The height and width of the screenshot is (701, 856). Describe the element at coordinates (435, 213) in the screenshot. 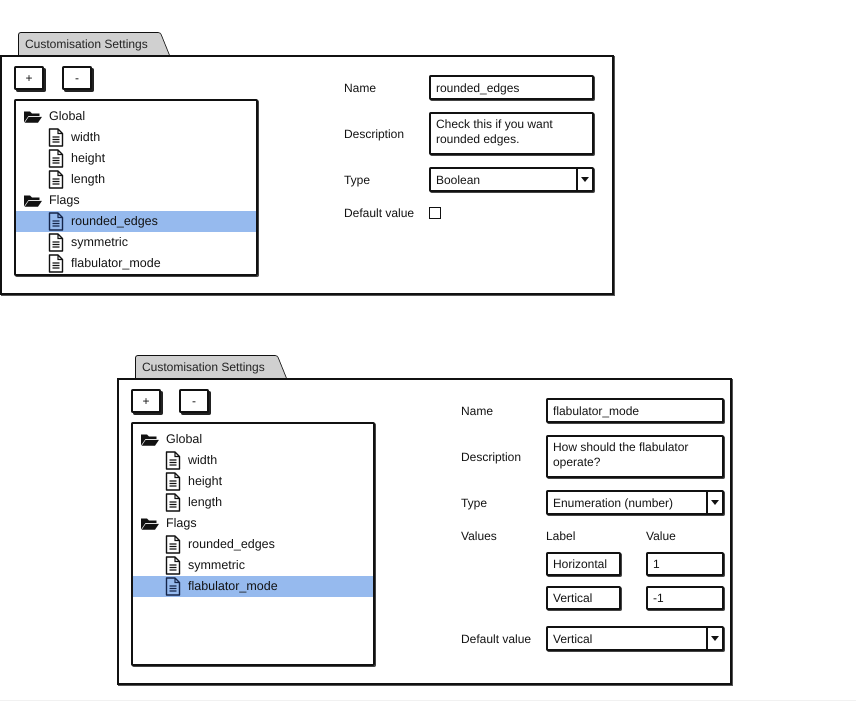

I see `checkbox` at that location.